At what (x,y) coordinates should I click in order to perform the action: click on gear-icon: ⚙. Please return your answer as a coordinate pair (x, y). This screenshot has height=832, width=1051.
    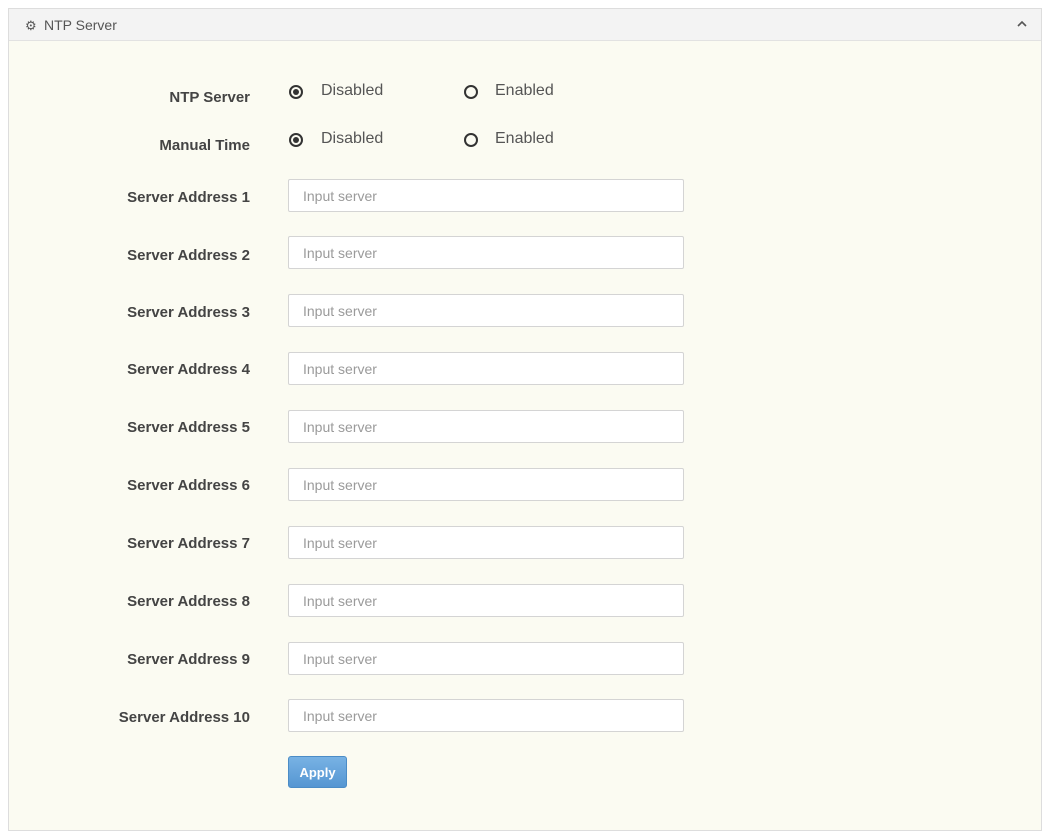
    Looking at the image, I should click on (31, 25).